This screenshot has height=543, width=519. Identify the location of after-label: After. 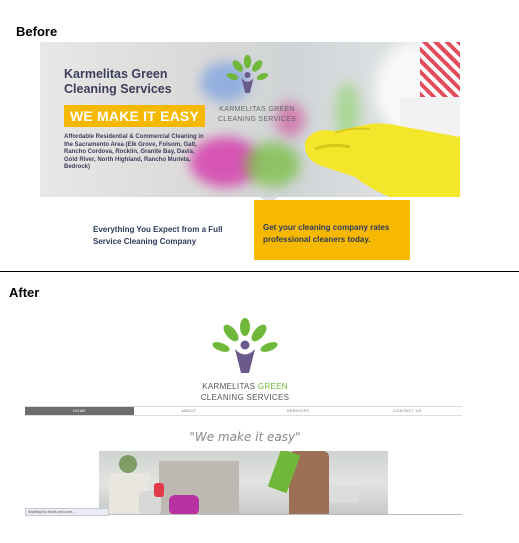
(24, 292).